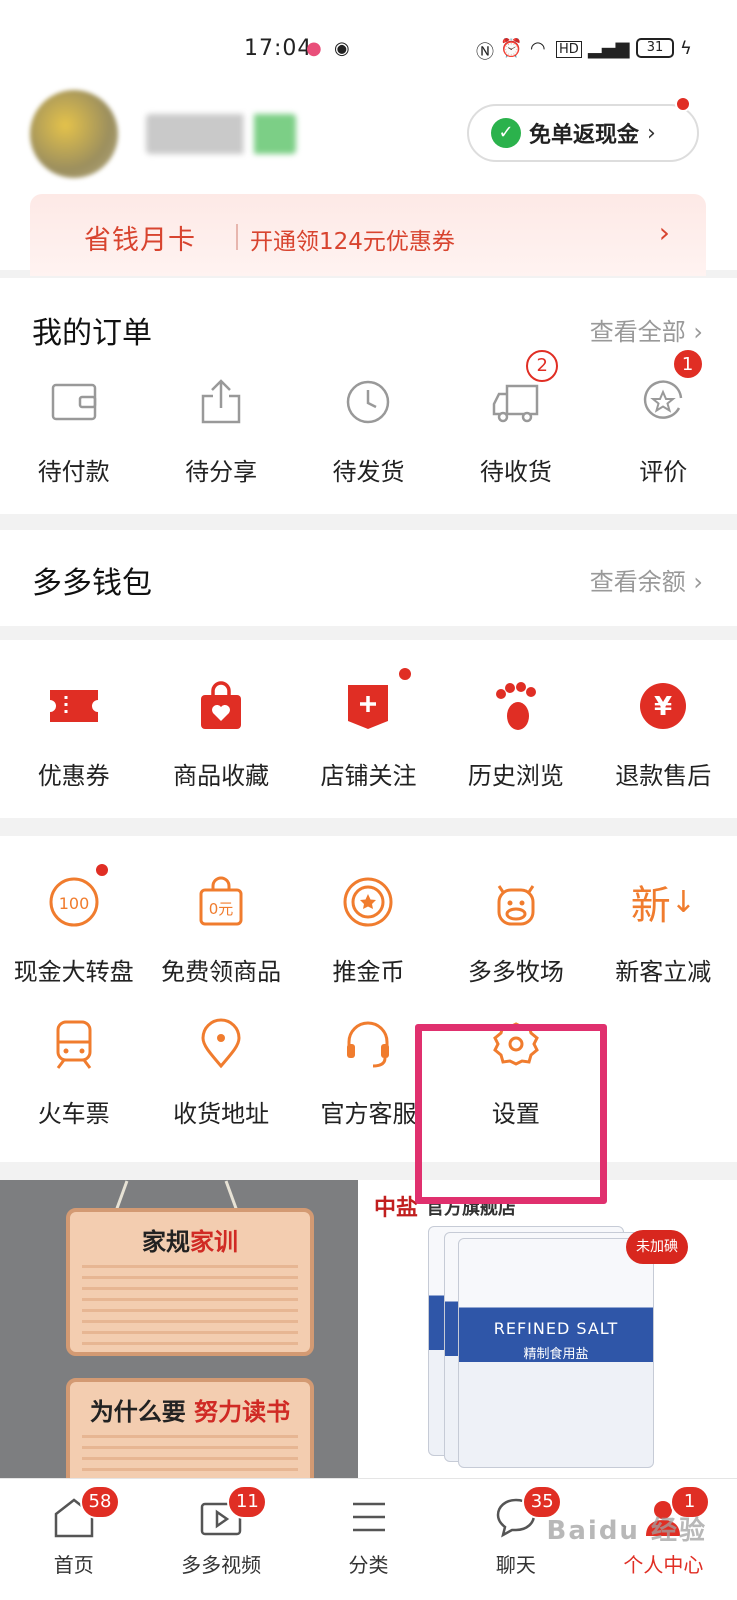 The image size is (737, 1600). What do you see at coordinates (221, 1114) in the screenshot?
I see `service-label: 收货地址` at bounding box center [221, 1114].